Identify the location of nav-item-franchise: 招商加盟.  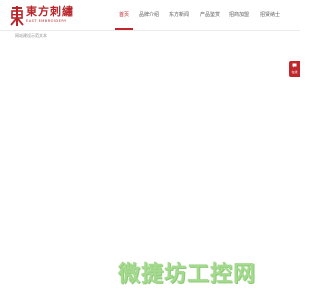
(239, 15).